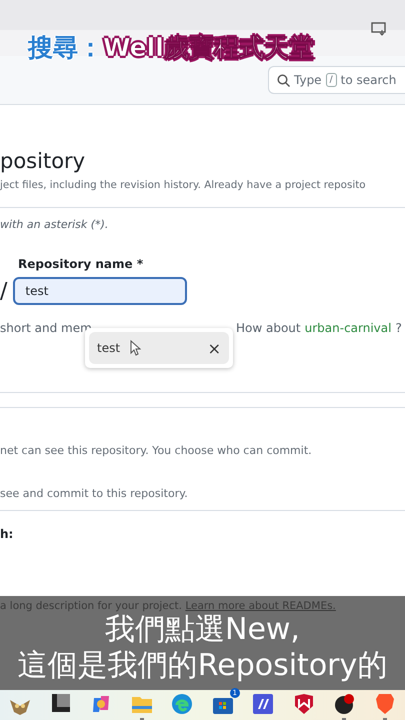  What do you see at coordinates (202, 630) in the screenshot?
I see `video-subtitle: 我們點選New,` at bounding box center [202, 630].